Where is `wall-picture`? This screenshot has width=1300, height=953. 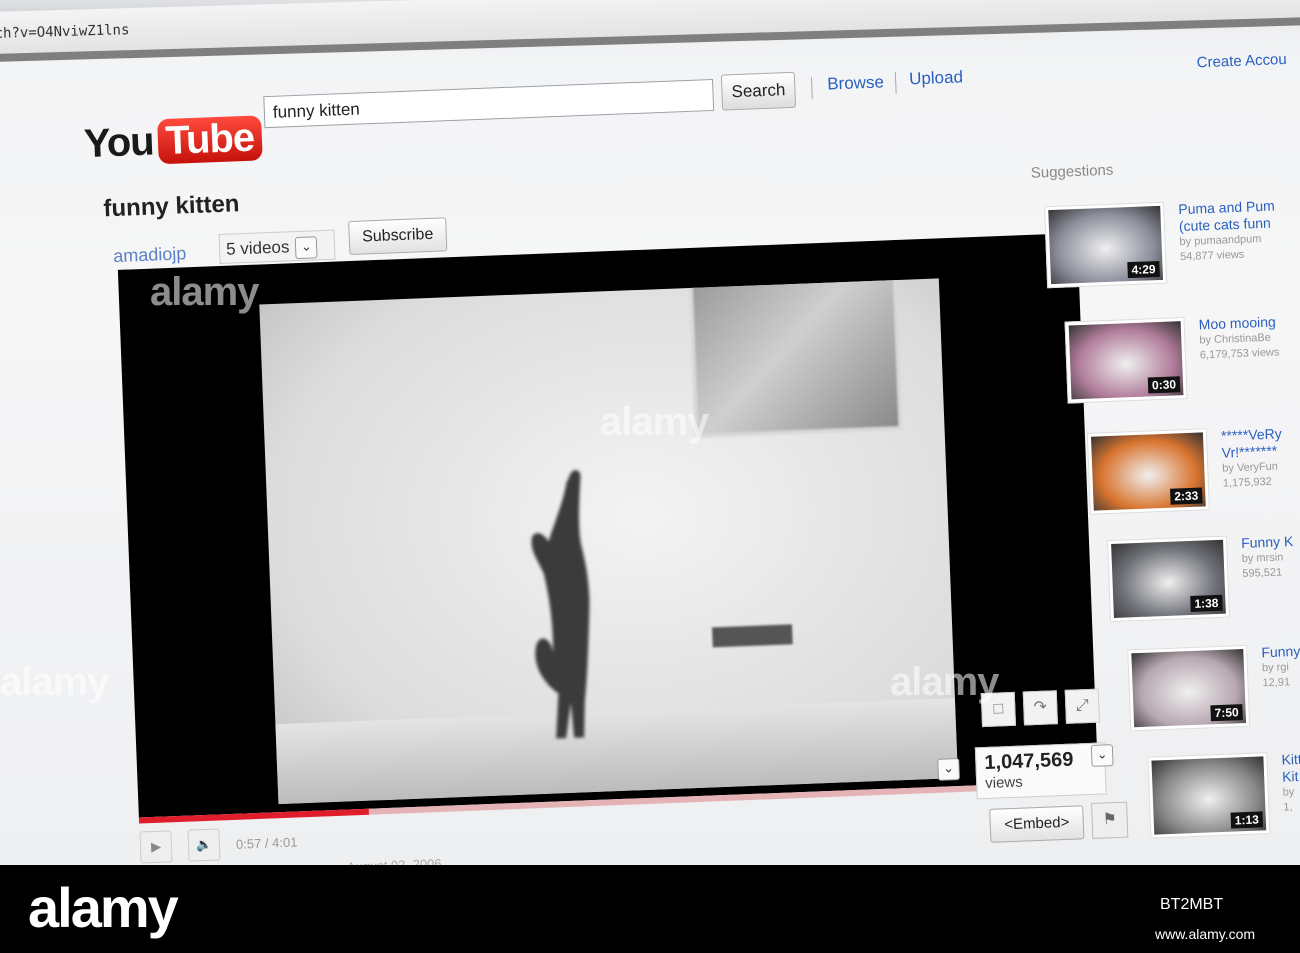 wall-picture is located at coordinates (795, 358).